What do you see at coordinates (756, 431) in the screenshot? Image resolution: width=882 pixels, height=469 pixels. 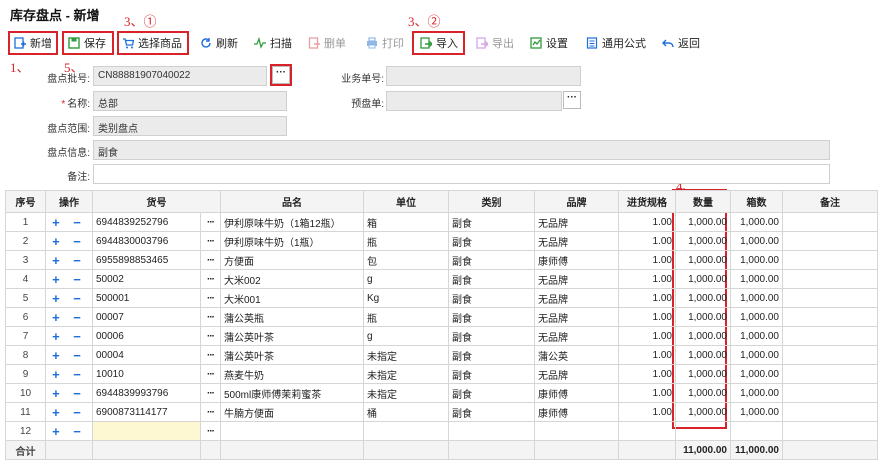 I see `row-boxes-cell` at bounding box center [756, 431].